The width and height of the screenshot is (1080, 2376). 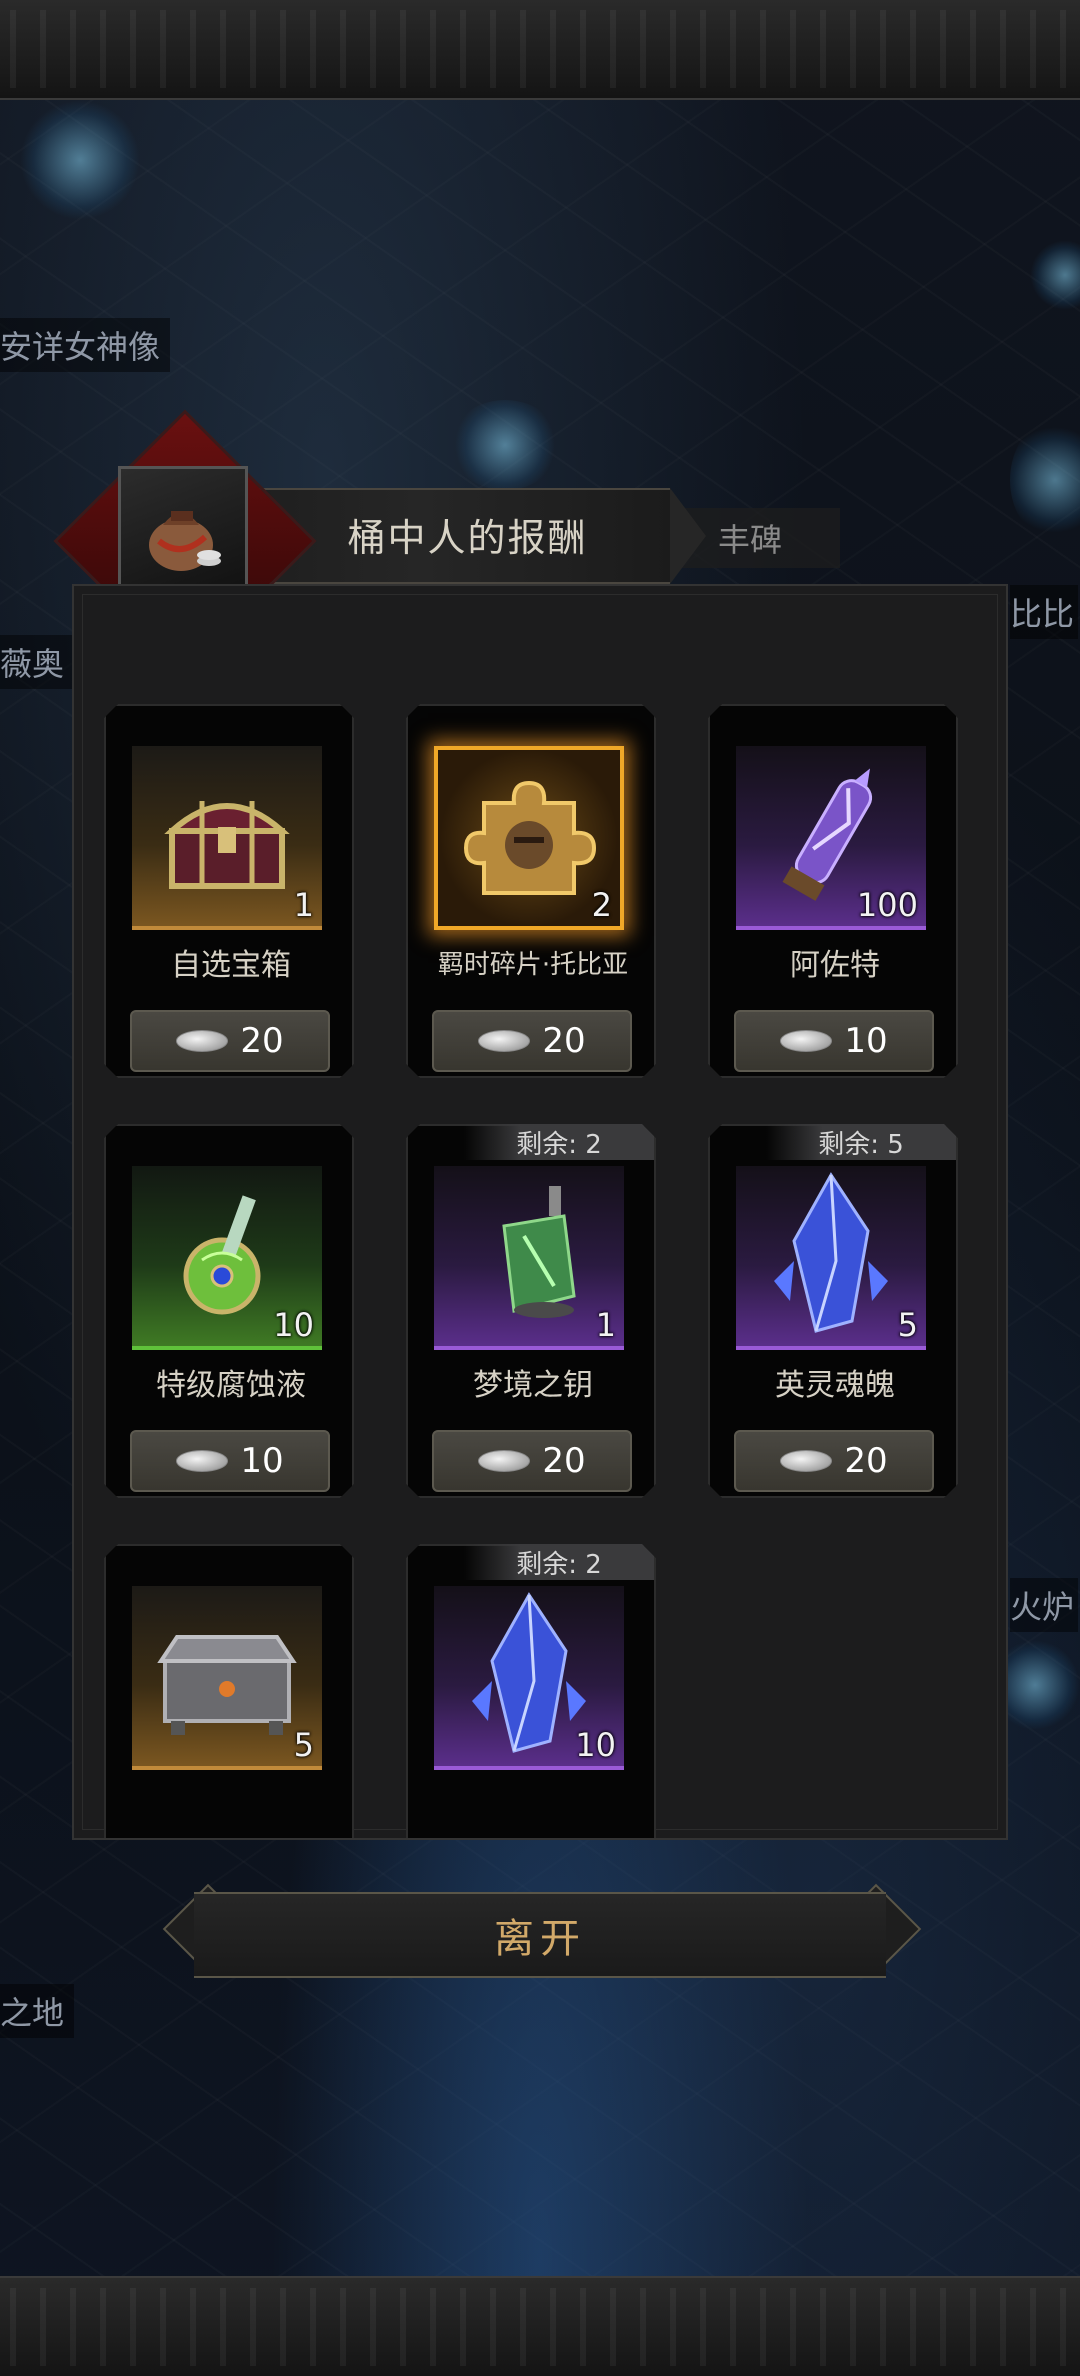 I want to click on map-label: 薇奥, so click(x=37, y=662).